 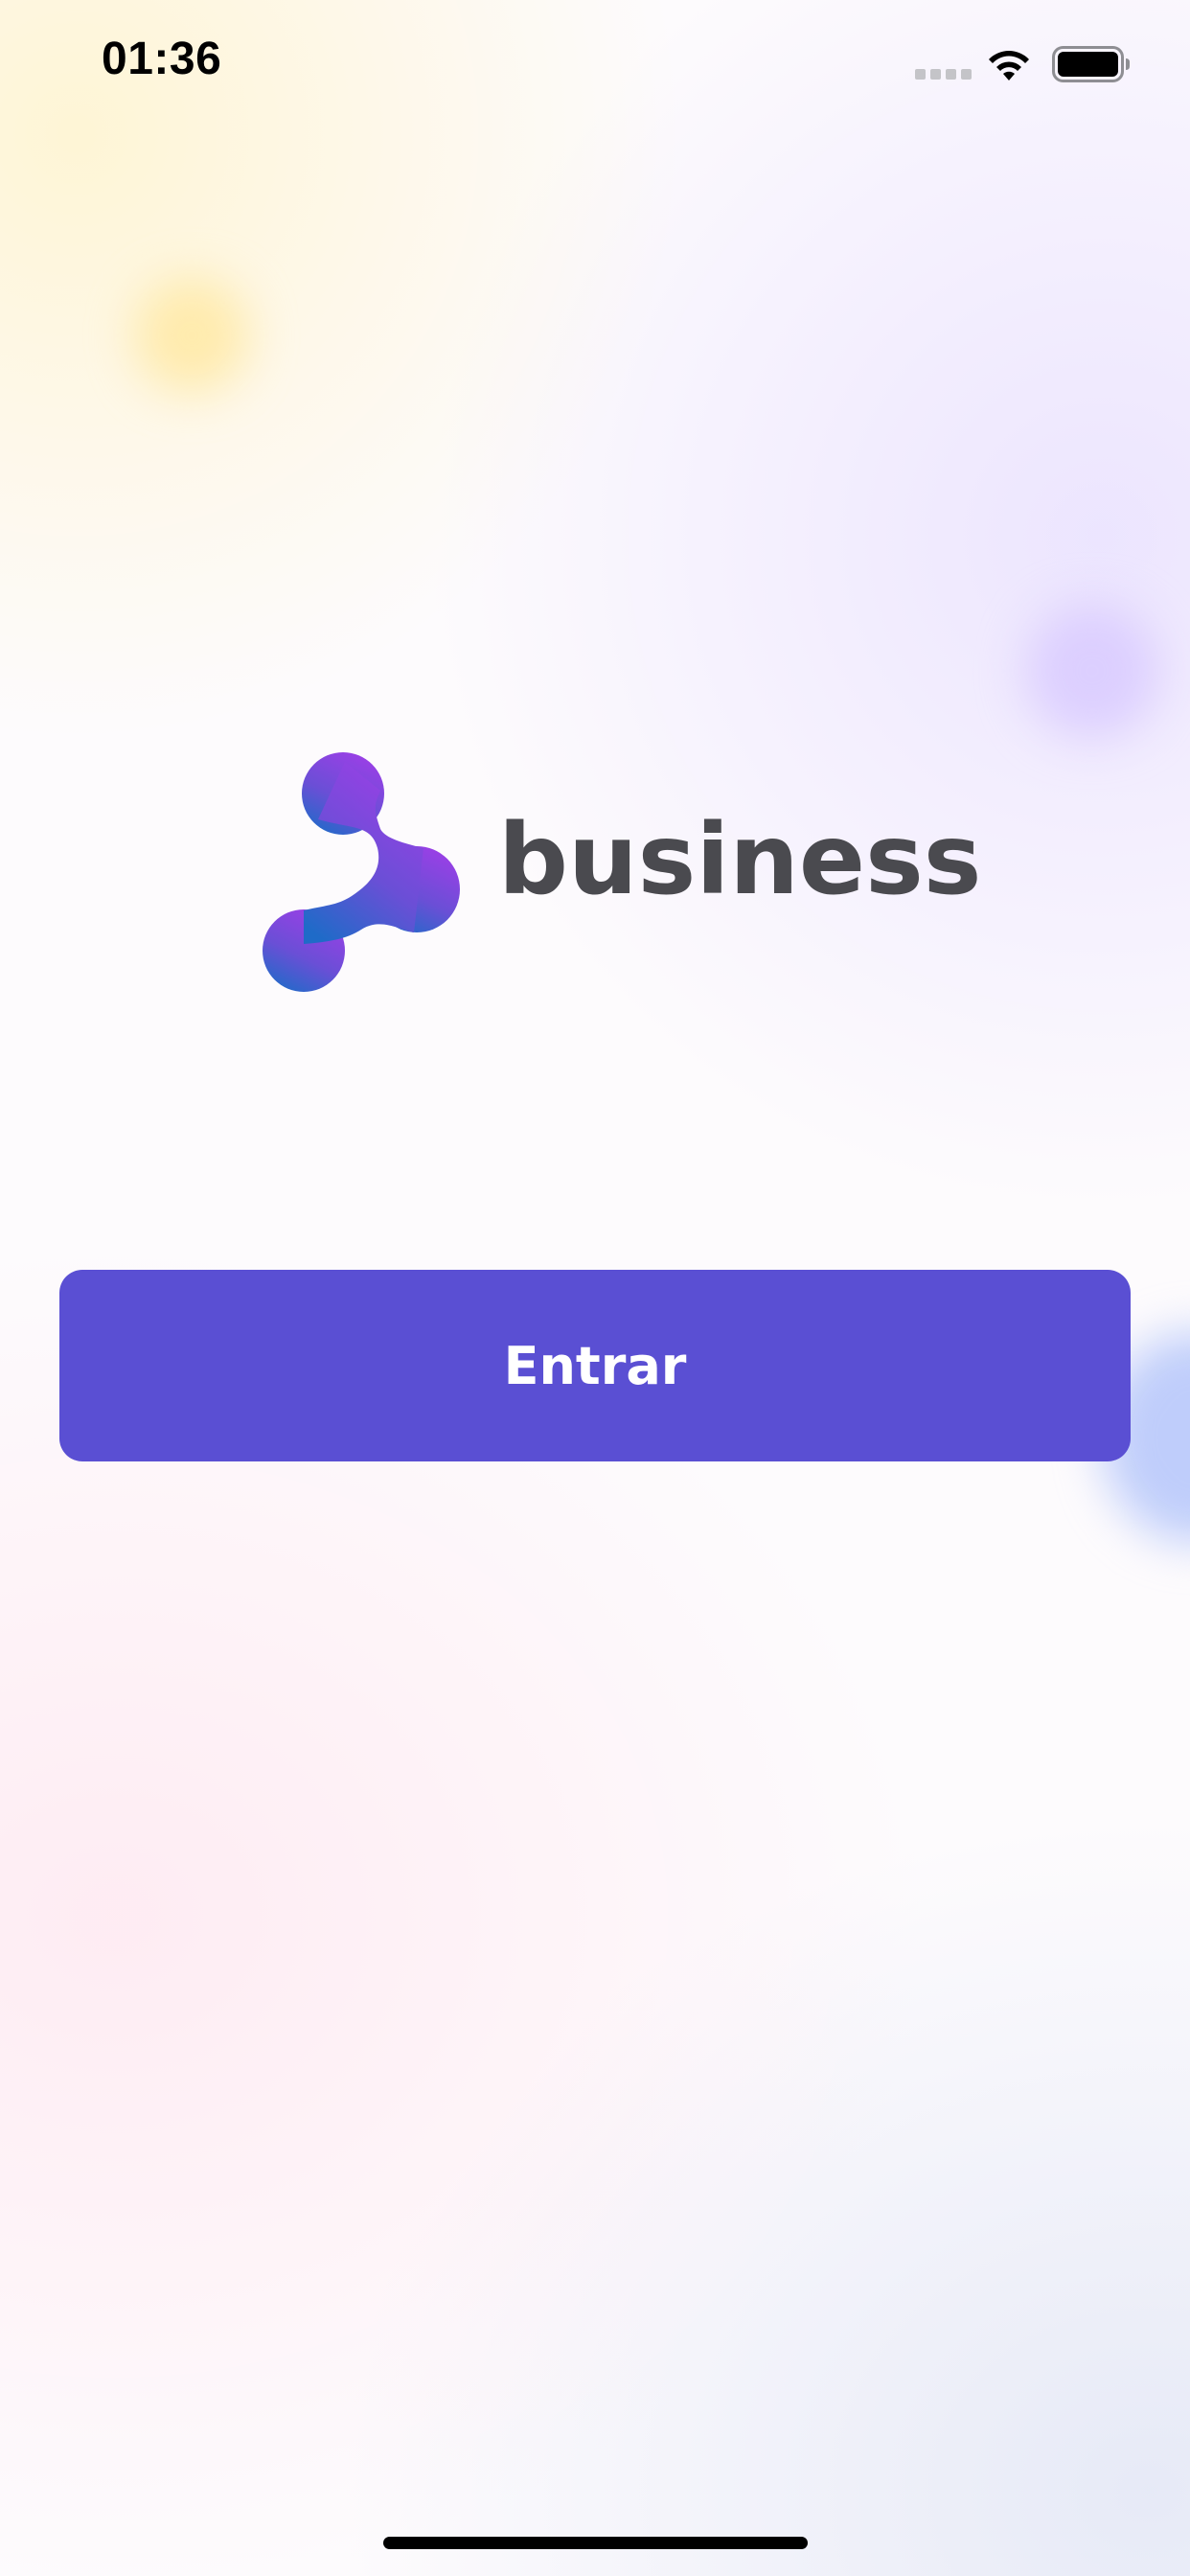 I want to click on business-logo-icon, so click(x=362, y=872).